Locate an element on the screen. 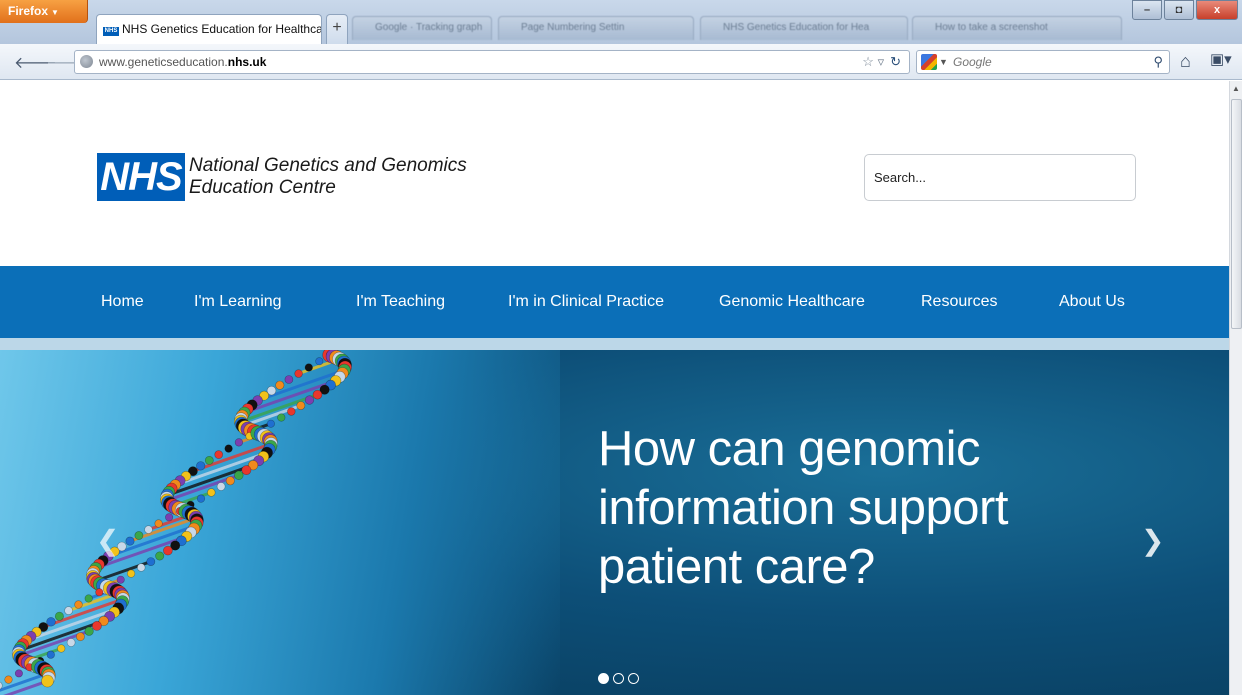  search-icon: ⚲ is located at coordinates (1158, 62).